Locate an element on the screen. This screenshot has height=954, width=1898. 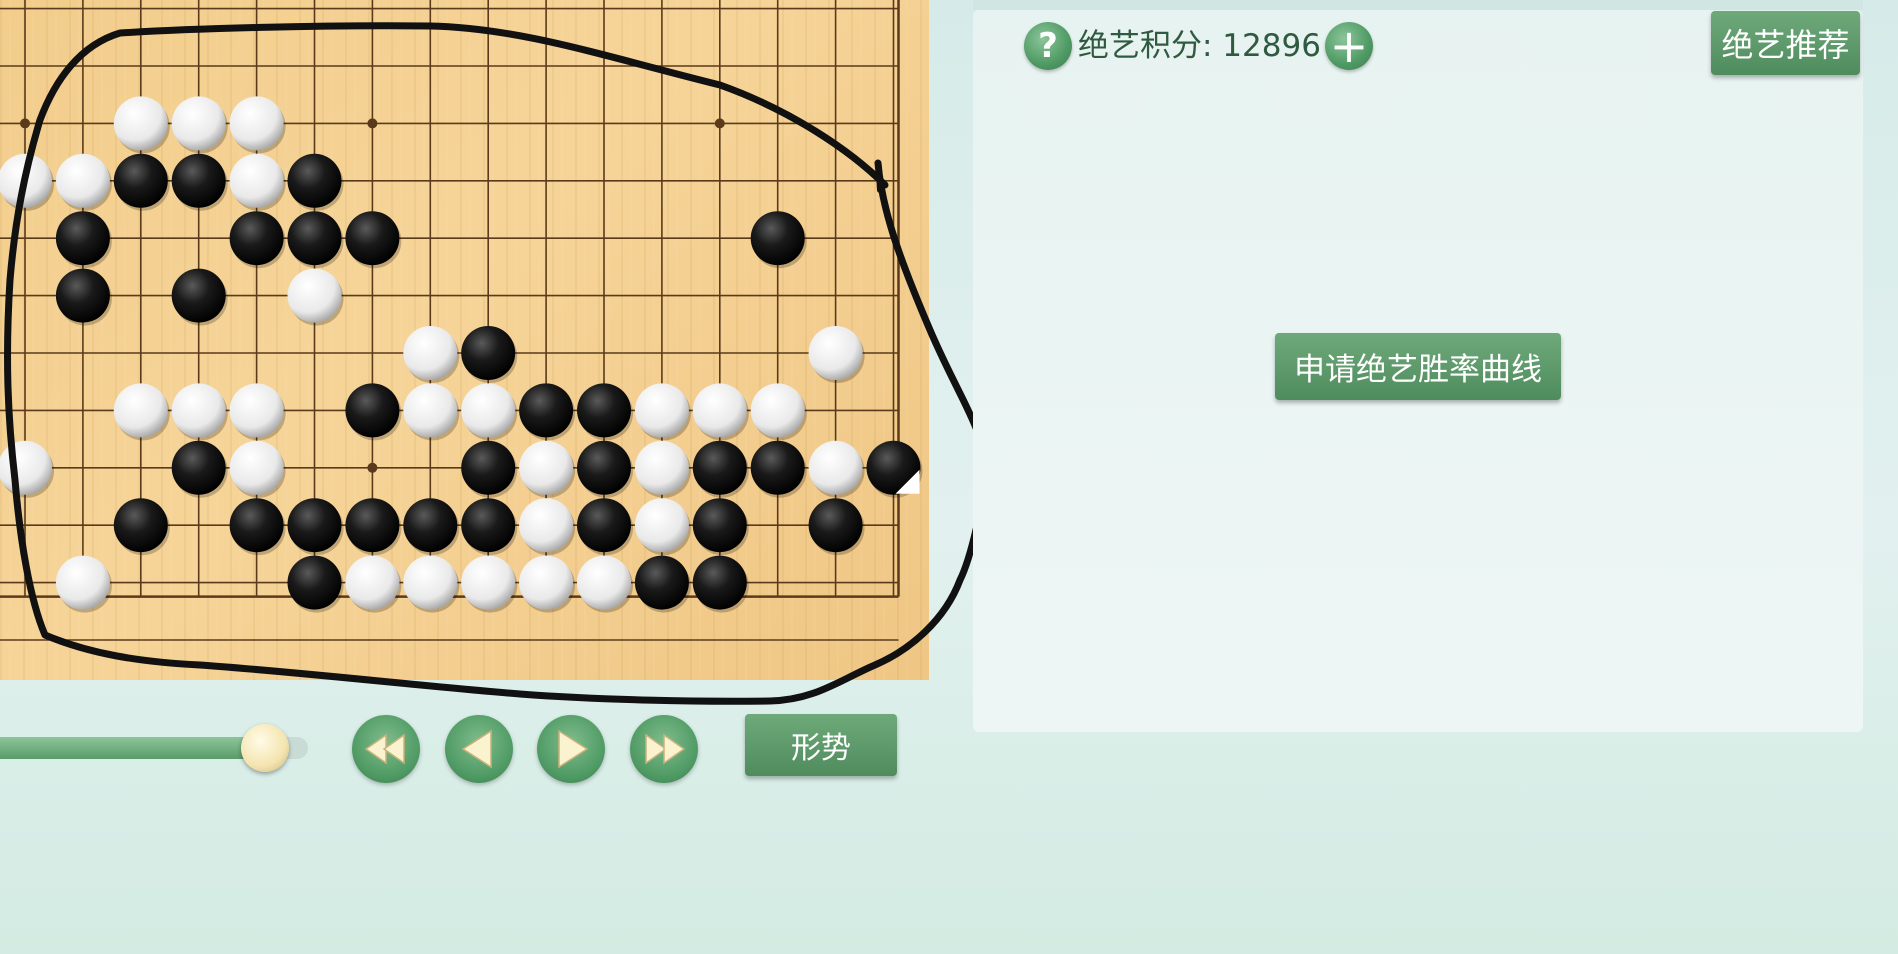
double-left-arrow-icon is located at coordinates (384, 749).